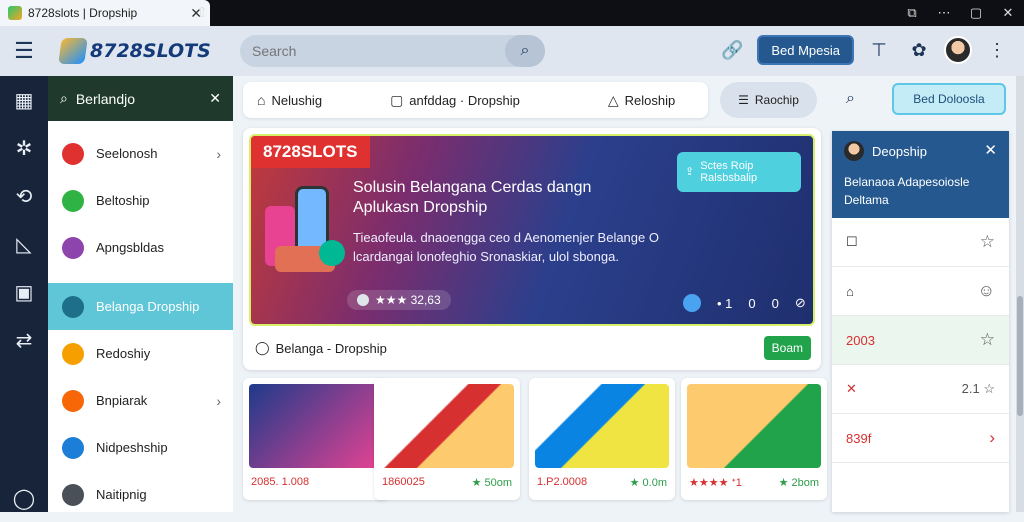  What do you see at coordinates (920, 438) in the screenshot?
I see `panel-row: 839f ›` at bounding box center [920, 438].